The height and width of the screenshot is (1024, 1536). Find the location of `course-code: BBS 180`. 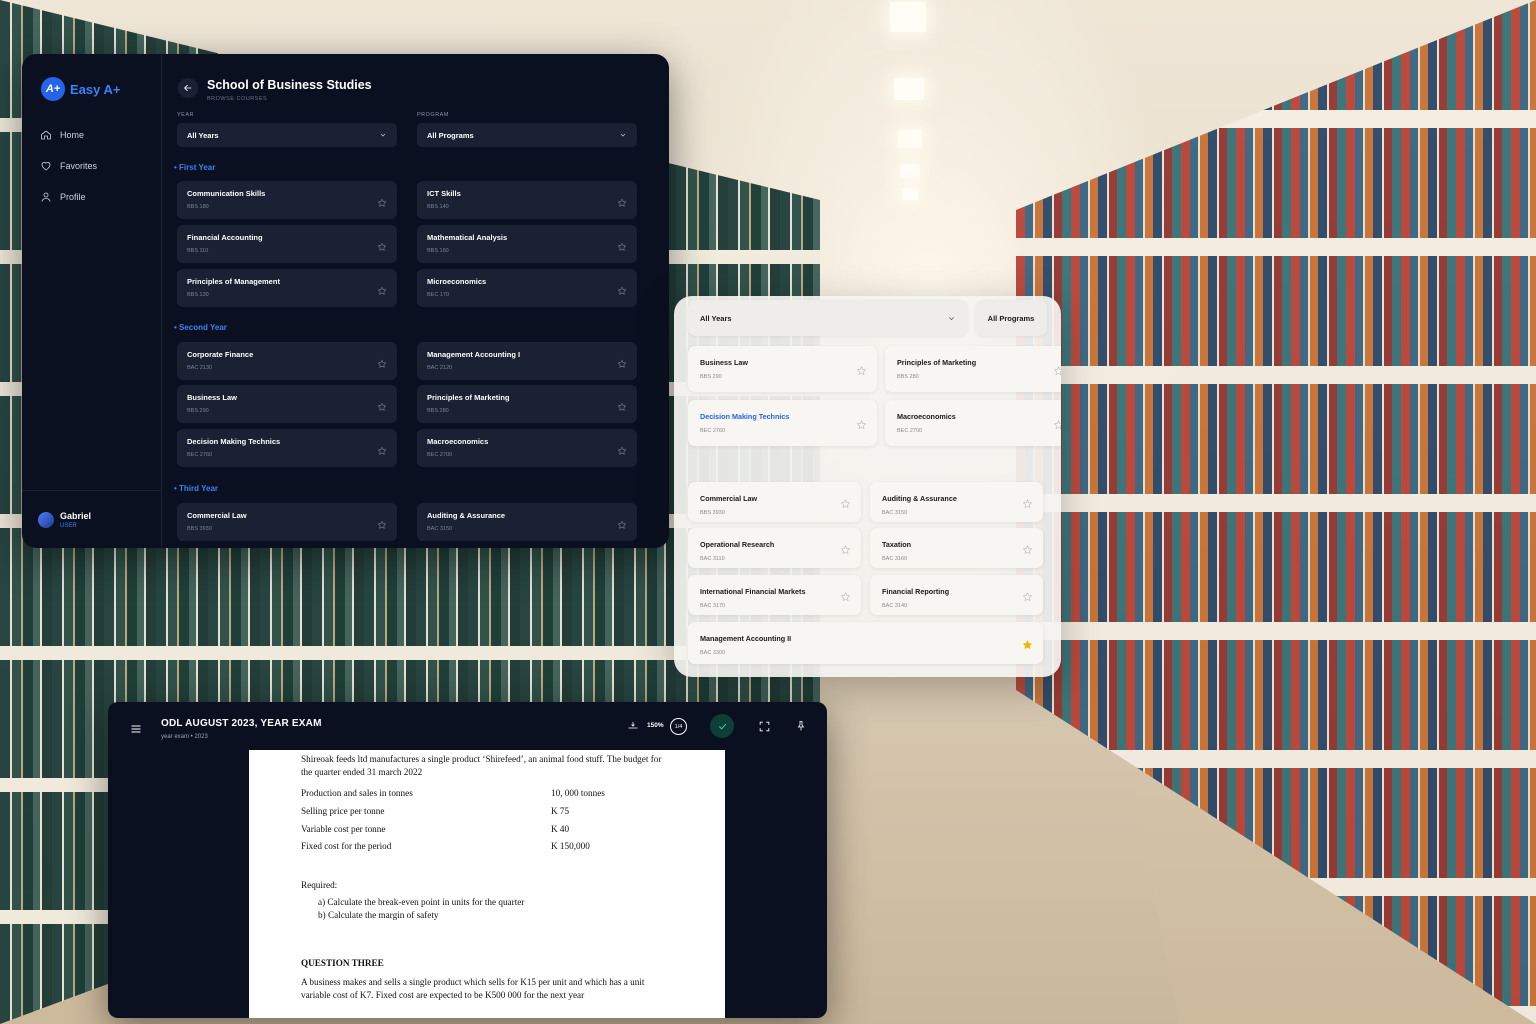

course-code: BBS 180 is located at coordinates (198, 207).